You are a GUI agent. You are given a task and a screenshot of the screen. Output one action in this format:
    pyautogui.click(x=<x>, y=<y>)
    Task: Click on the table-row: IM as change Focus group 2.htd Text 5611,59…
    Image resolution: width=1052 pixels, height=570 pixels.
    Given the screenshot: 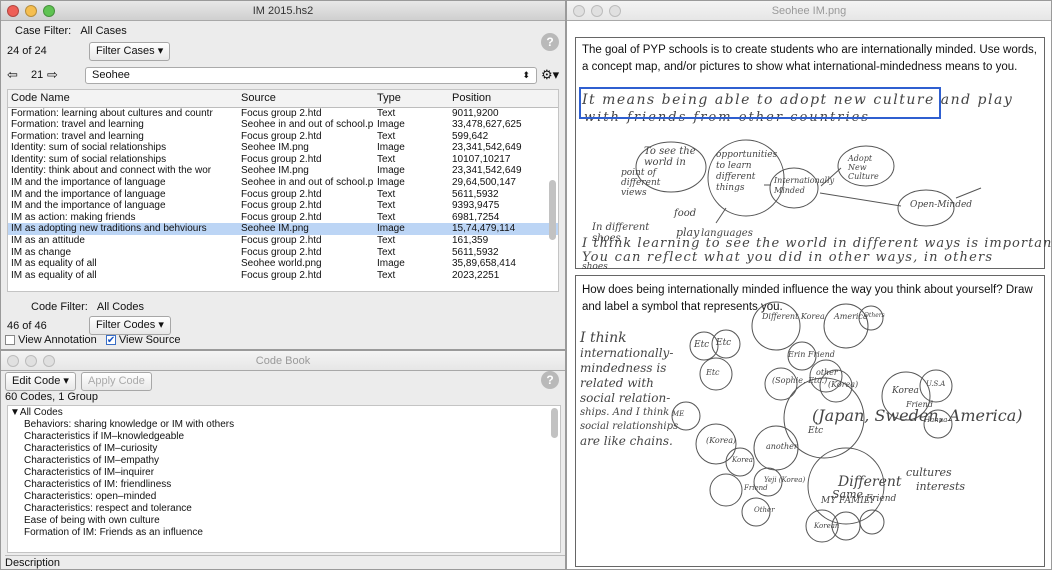 What is the action you would take?
    pyautogui.click(x=283, y=253)
    